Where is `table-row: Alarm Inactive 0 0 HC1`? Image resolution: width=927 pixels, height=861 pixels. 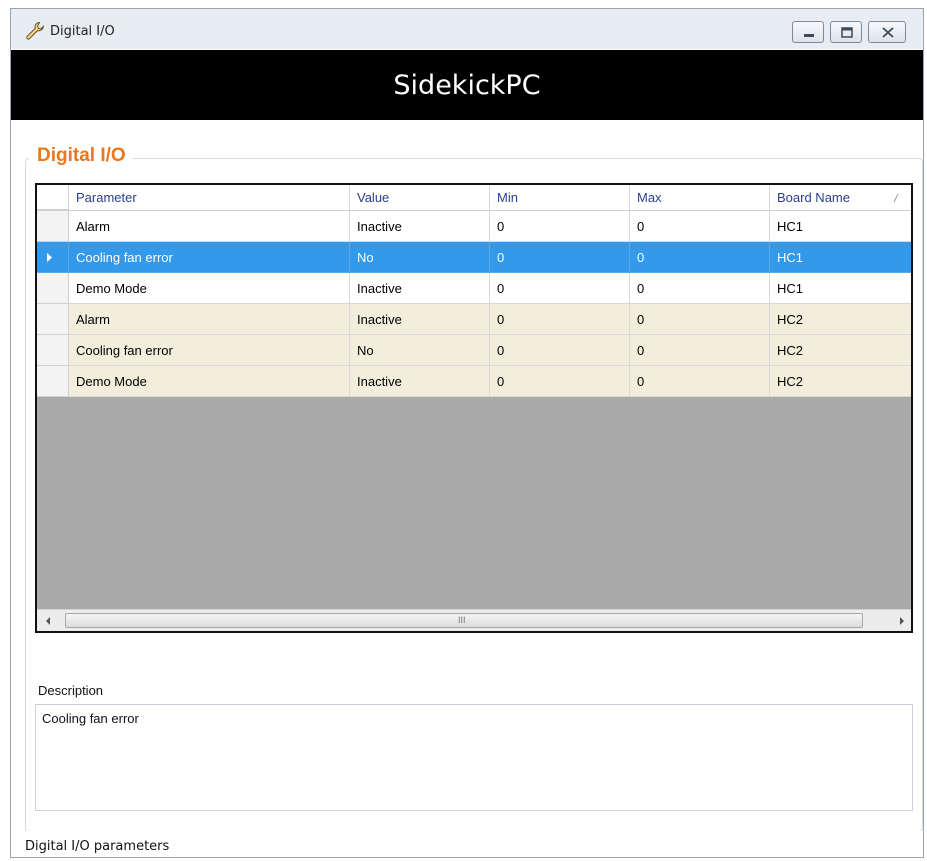
table-row: Alarm Inactive 0 0 HC1 is located at coordinates (474, 226).